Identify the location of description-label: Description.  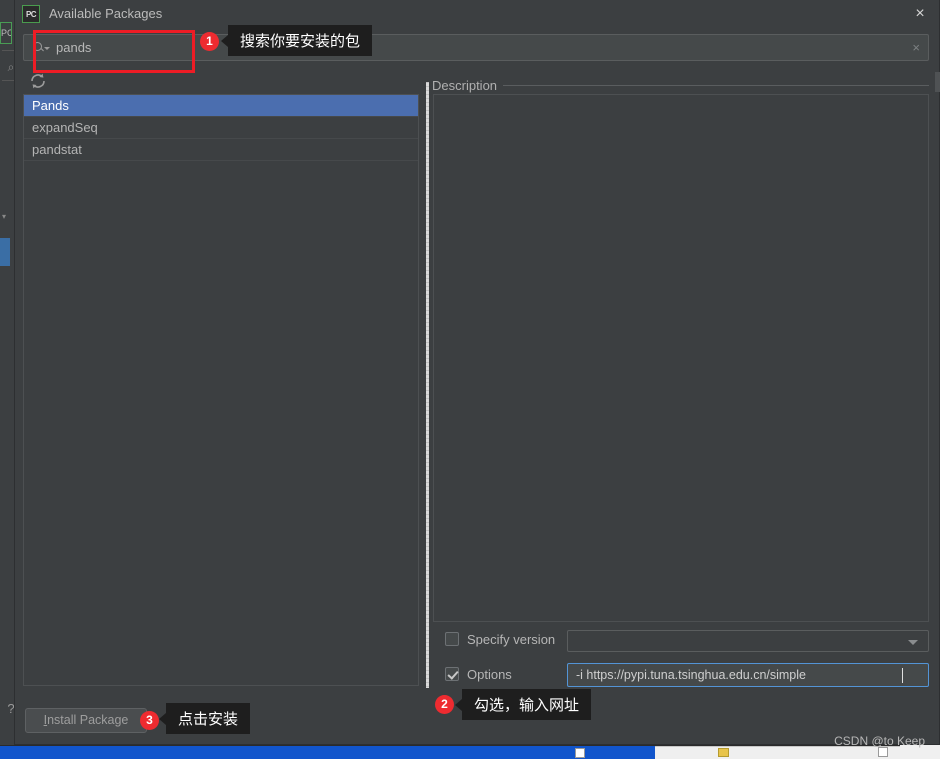
(468, 85).